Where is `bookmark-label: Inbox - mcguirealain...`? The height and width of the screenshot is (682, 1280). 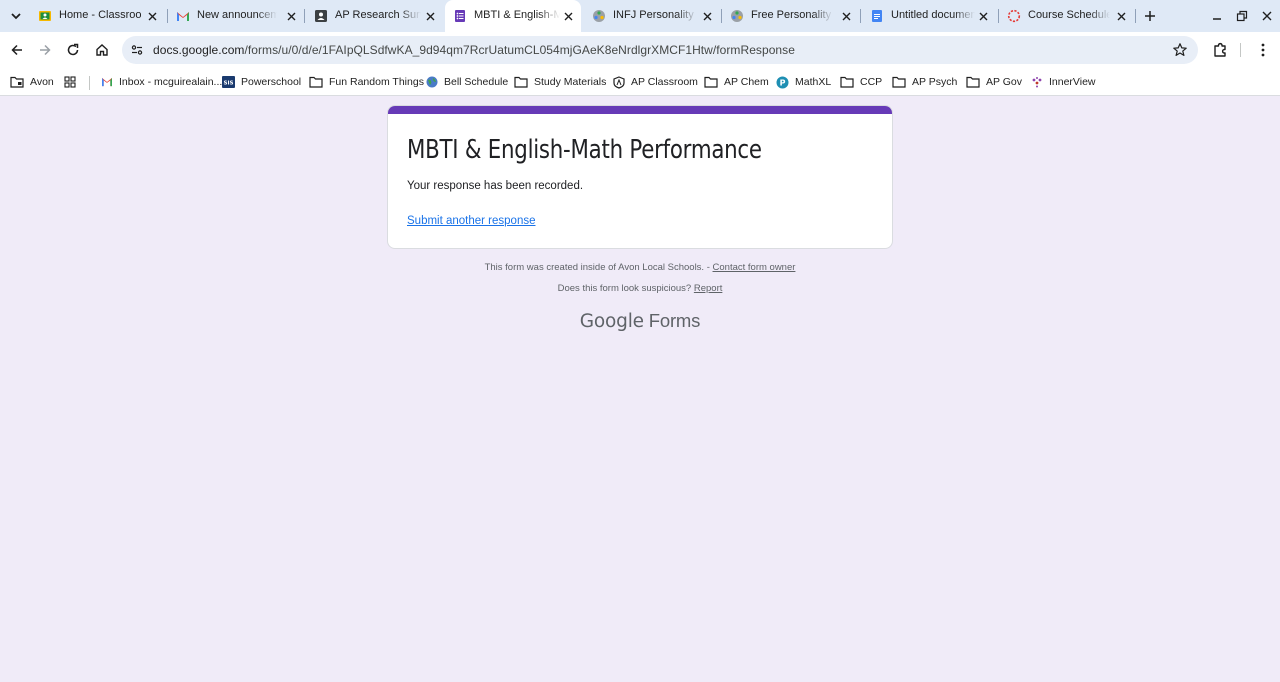 bookmark-label: Inbox - mcguirealain... is located at coordinates (171, 82).